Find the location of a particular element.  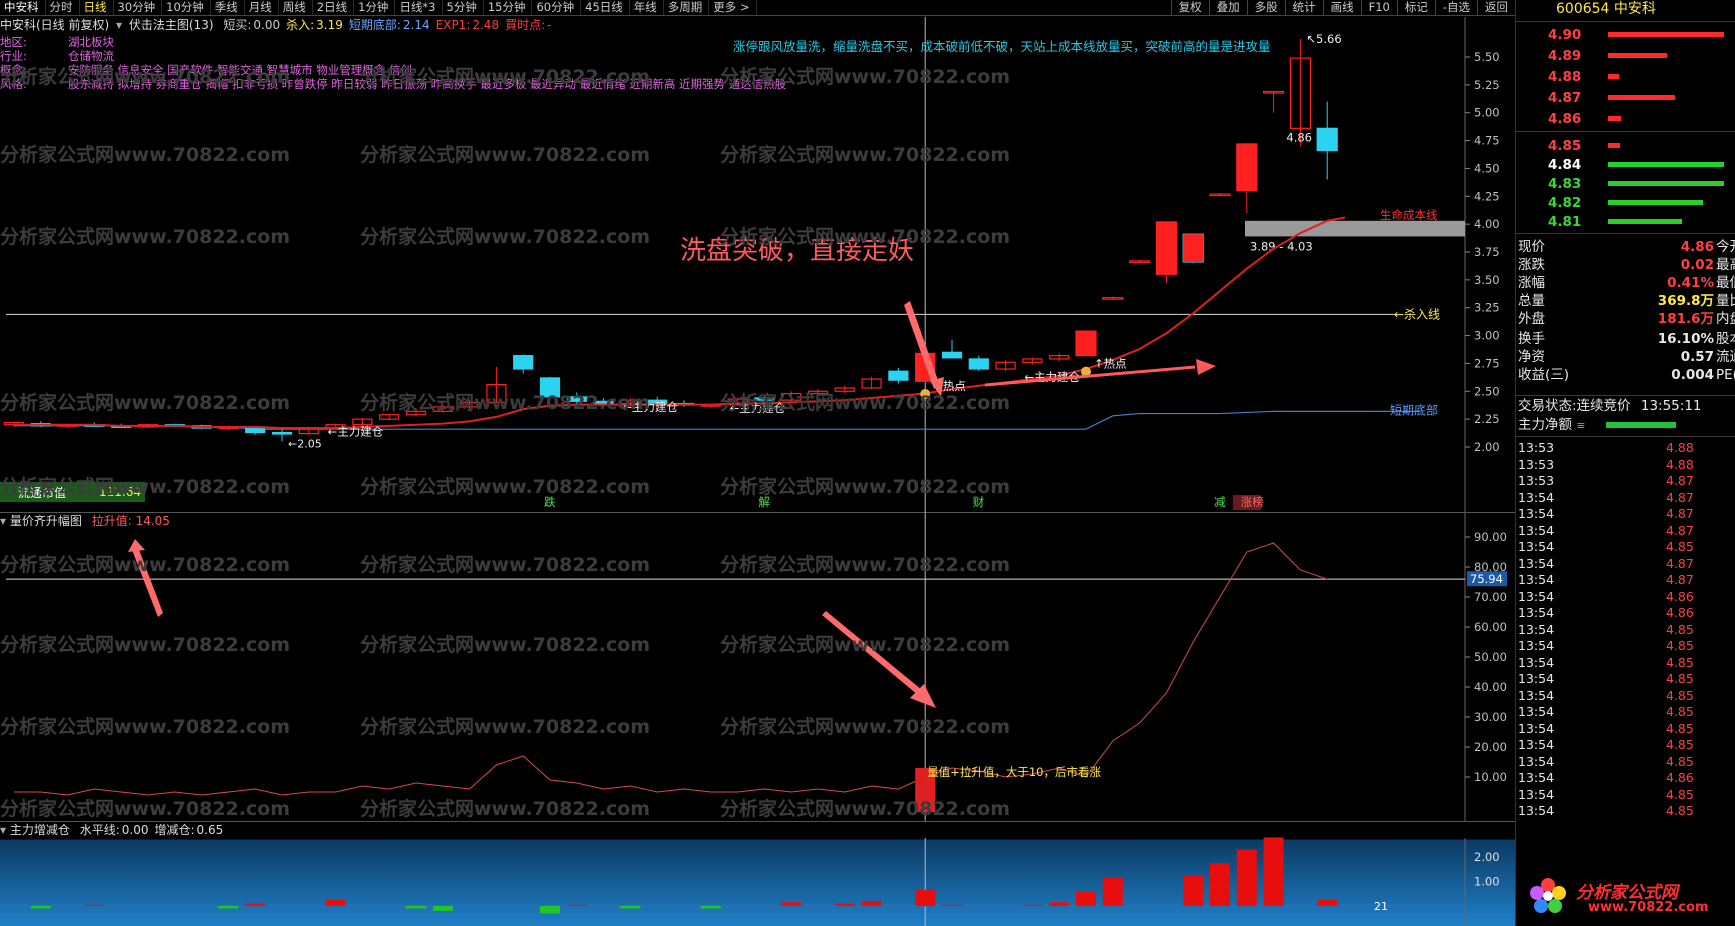

price-tick-label: 4.75 is located at coordinates (1487, 141).